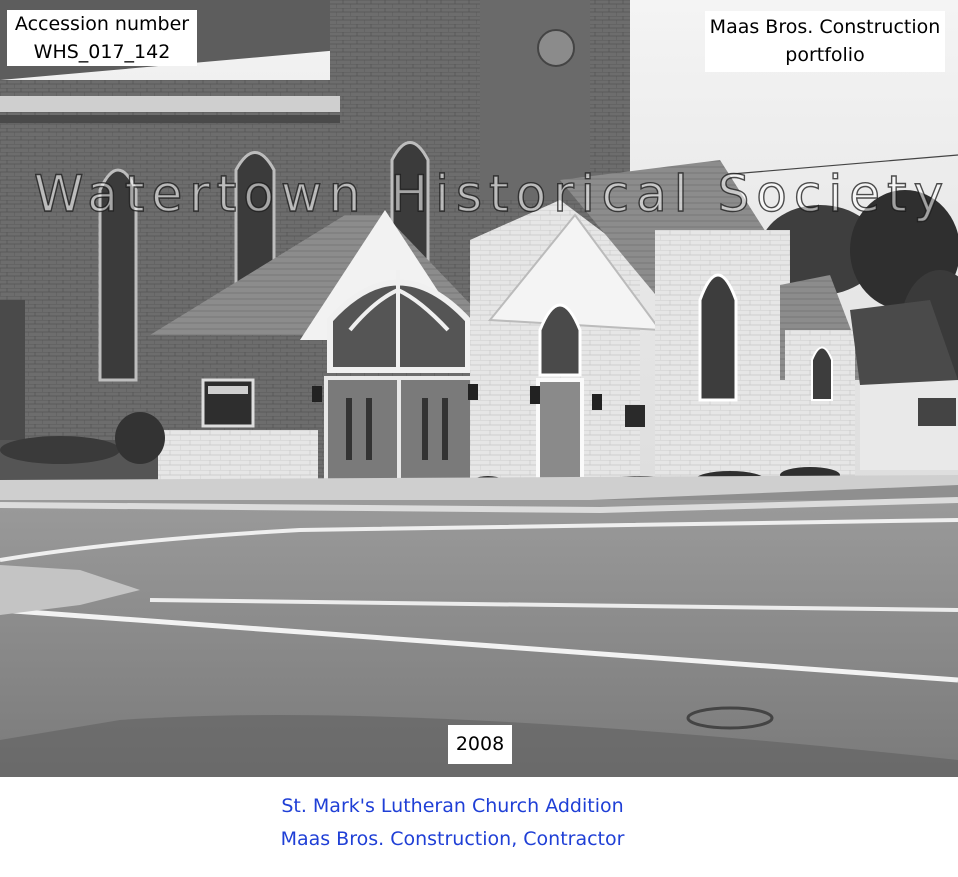 The height and width of the screenshot is (877, 958). What do you see at coordinates (492, 193) in the screenshot?
I see `watermark-text: Watertown Historical Society` at bounding box center [492, 193].